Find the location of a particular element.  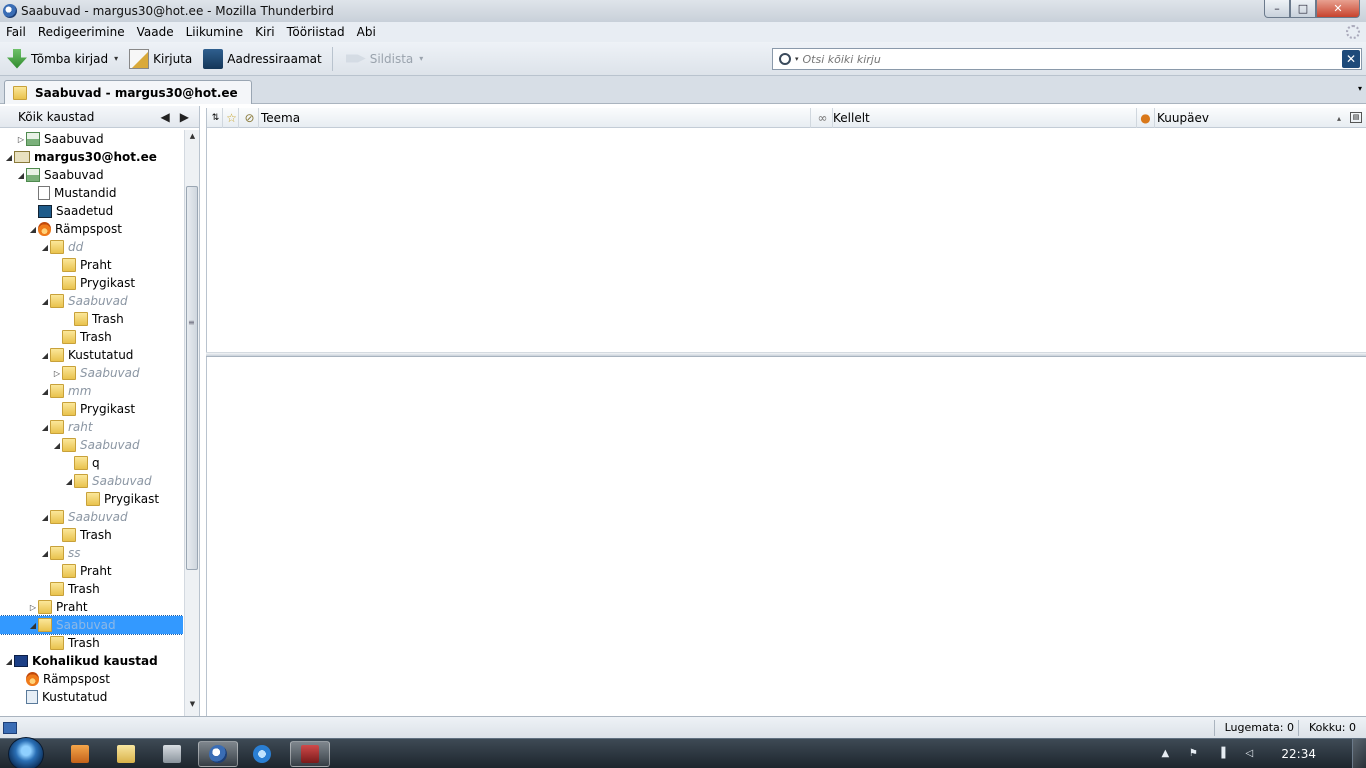

menu-go: Liikumine is located at coordinates (215, 32).